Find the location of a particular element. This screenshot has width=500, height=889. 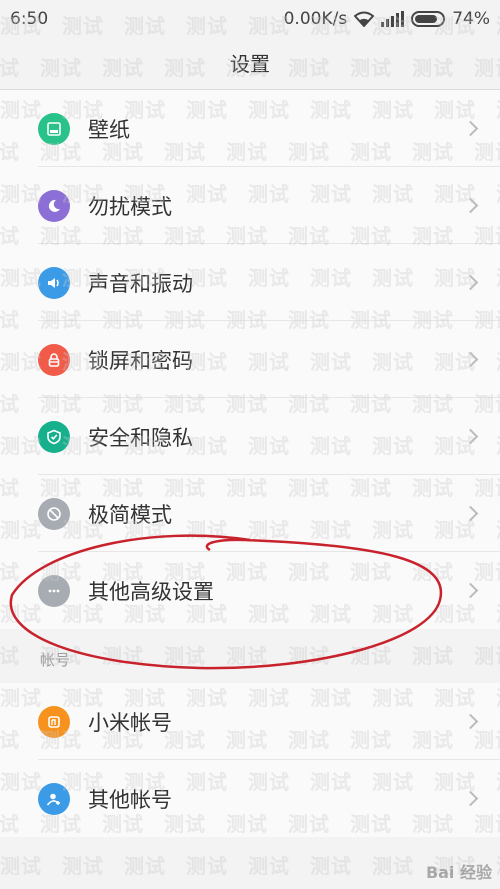

status-bar: 6:50 0.00K/s 74% is located at coordinates (250, 19).